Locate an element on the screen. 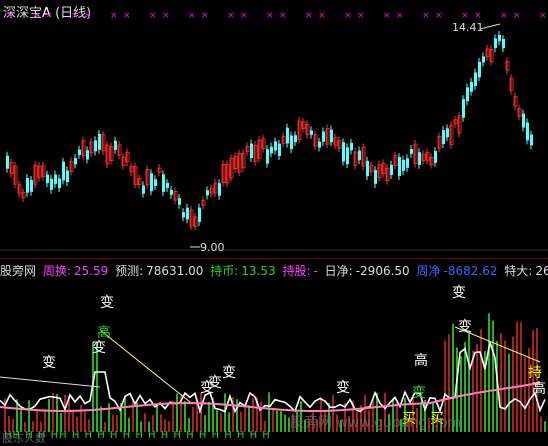  app-name: 股旁网 is located at coordinates (18, 271).